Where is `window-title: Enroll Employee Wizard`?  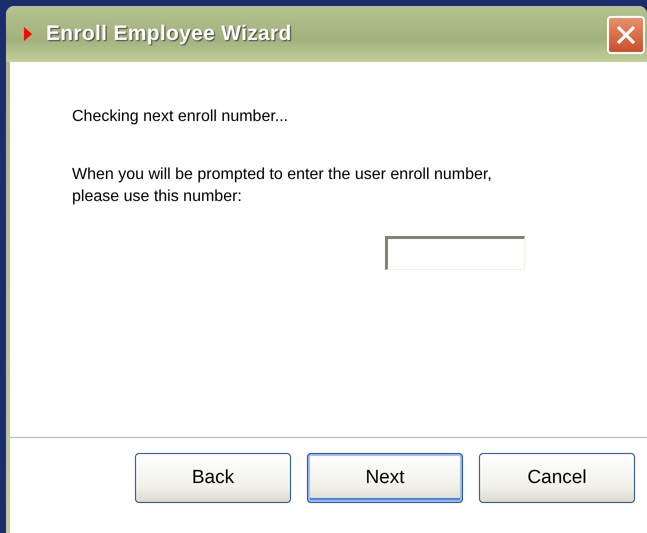
window-title: Enroll Employee Wizard is located at coordinates (169, 34).